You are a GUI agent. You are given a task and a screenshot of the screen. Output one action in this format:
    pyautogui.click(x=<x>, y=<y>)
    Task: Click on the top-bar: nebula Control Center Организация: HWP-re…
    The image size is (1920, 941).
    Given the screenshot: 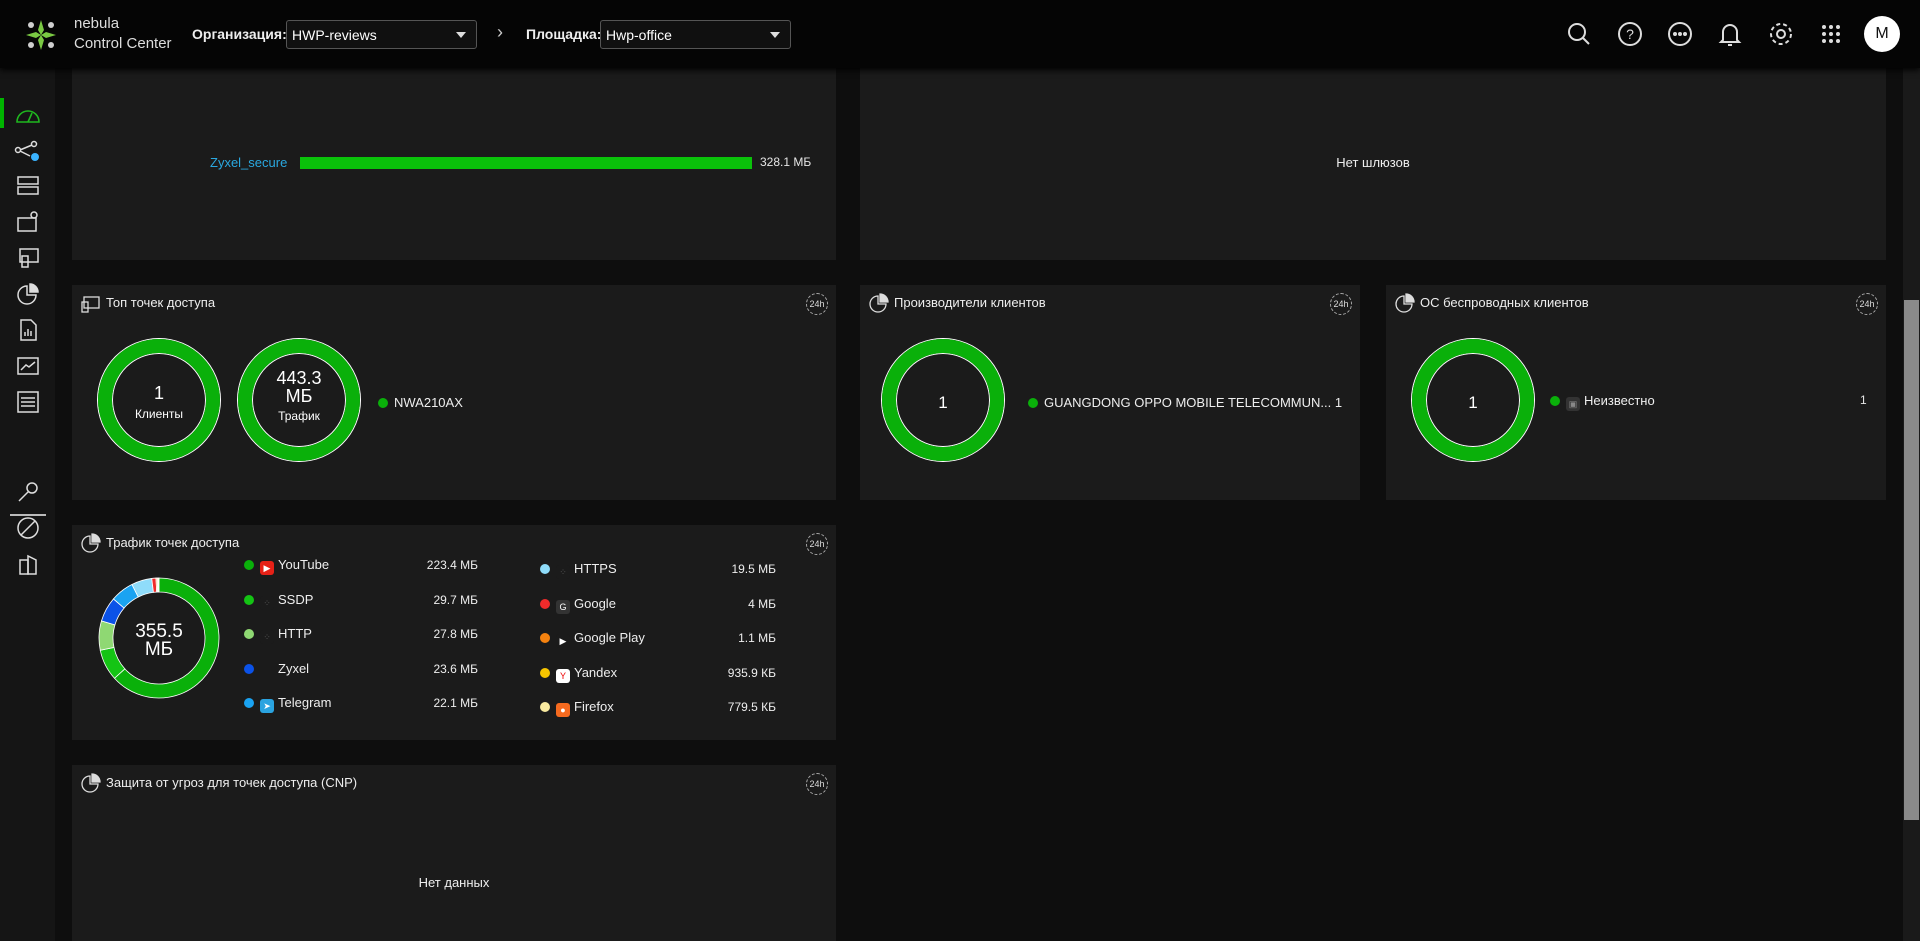 What is the action you would take?
    pyautogui.click(x=960, y=34)
    